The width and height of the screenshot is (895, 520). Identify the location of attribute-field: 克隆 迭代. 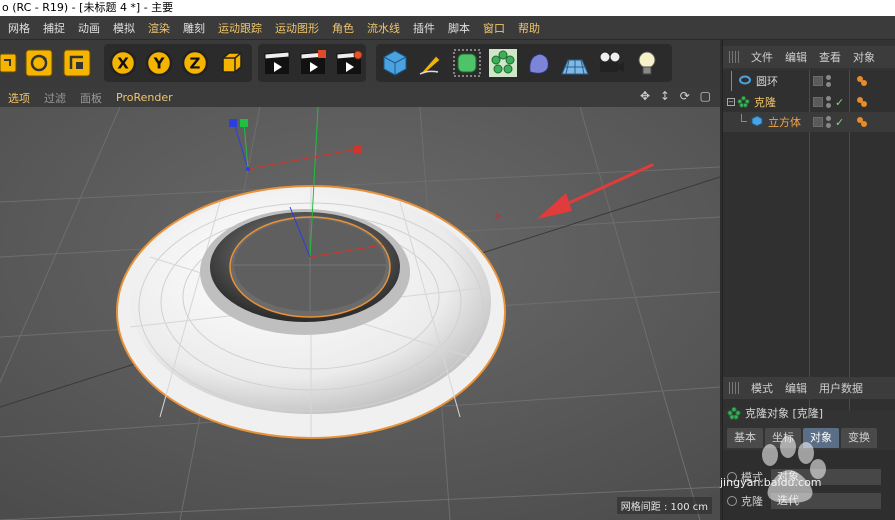
(804, 501).